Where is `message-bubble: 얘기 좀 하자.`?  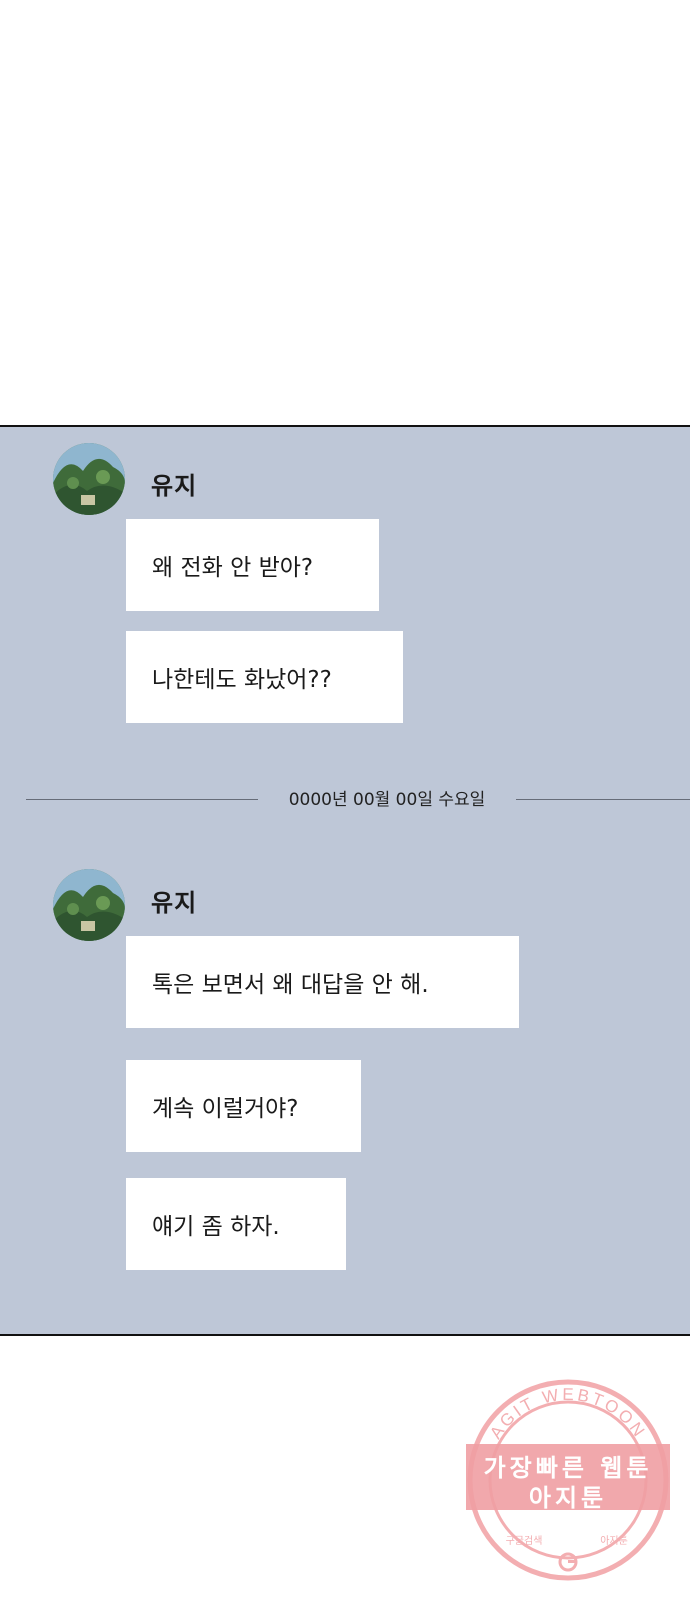
message-bubble: 얘기 좀 하자. is located at coordinates (236, 1224).